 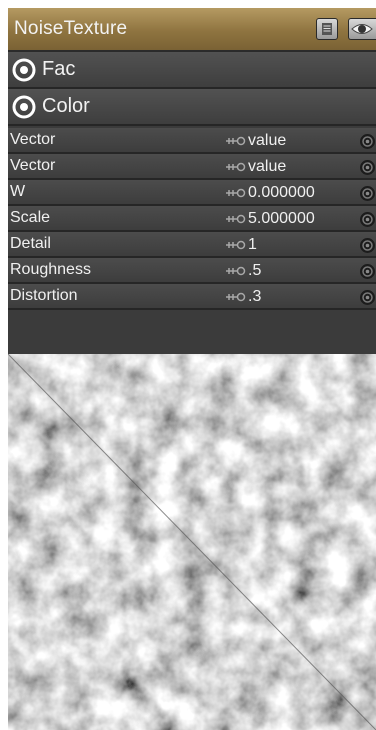 I want to click on input-label: Detail, so click(x=30, y=243).